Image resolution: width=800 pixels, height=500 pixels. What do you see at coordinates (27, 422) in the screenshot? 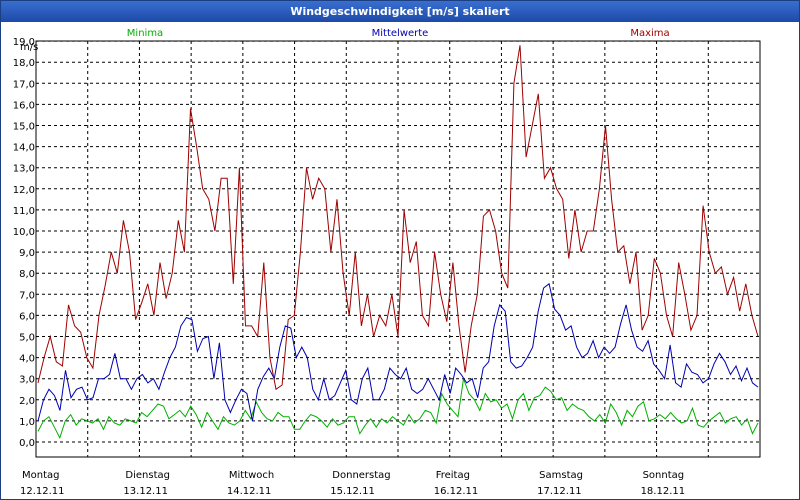
I see `y-tick-label: 1,0` at bounding box center [27, 422].